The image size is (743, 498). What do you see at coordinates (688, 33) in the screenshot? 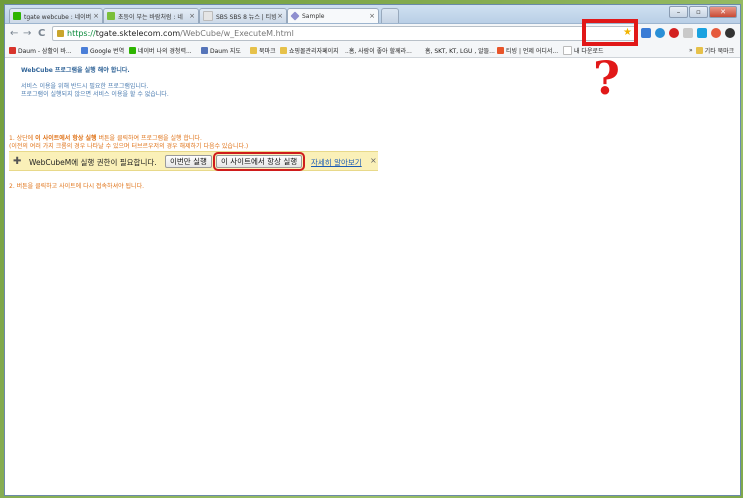
I see `ext-hand-icon` at bounding box center [688, 33].